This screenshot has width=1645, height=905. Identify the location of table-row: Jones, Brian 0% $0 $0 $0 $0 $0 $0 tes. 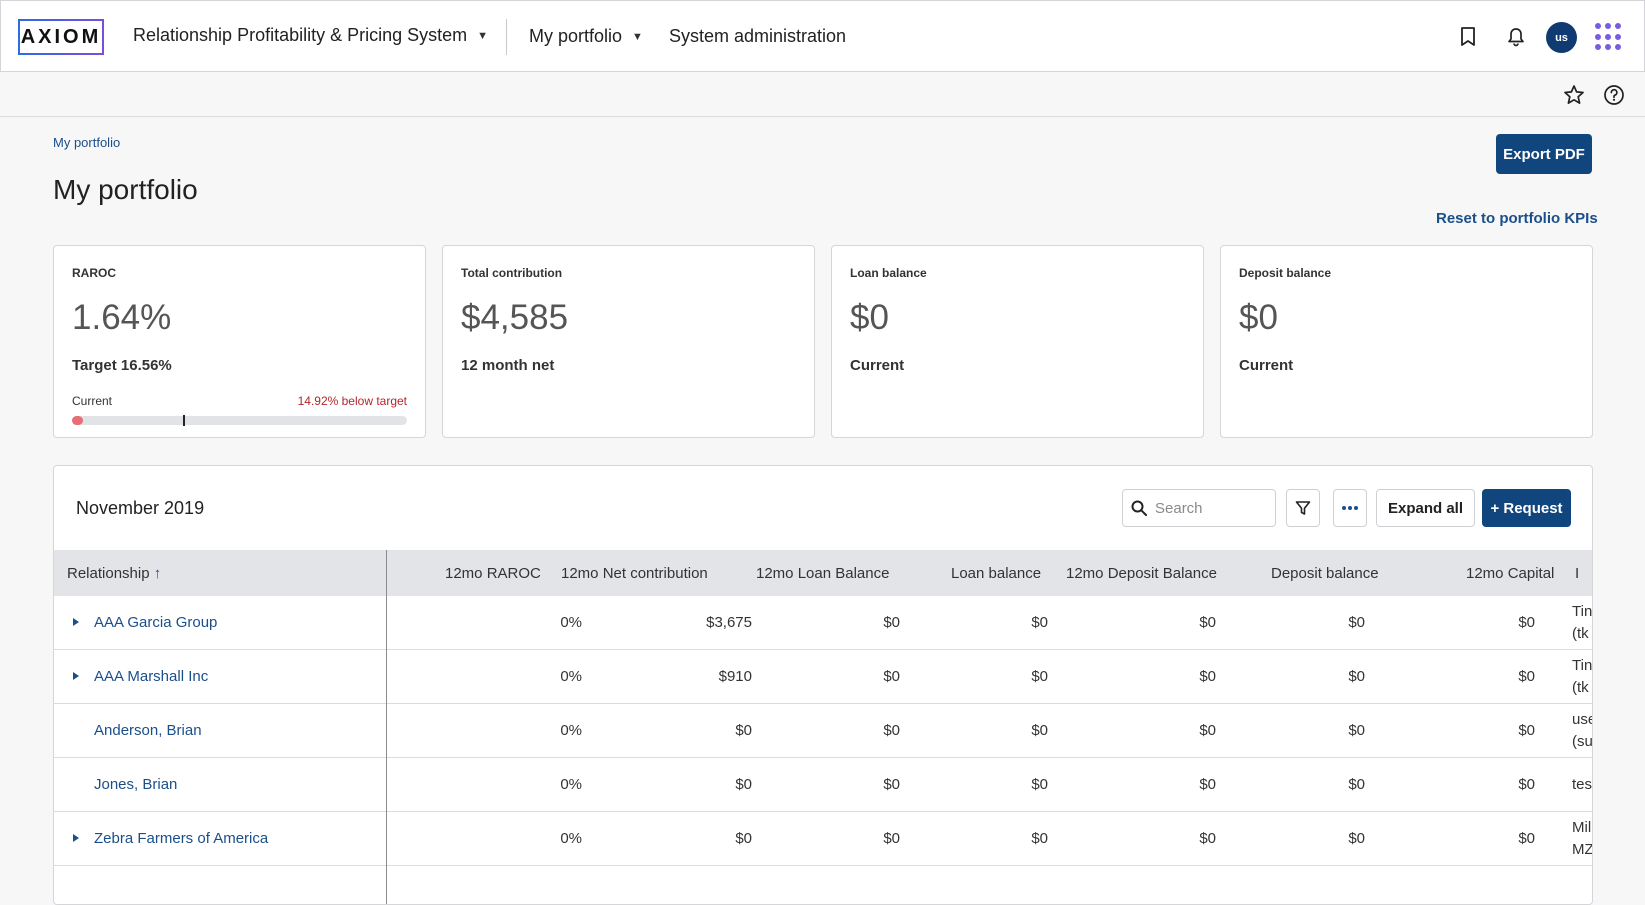
(823, 785).